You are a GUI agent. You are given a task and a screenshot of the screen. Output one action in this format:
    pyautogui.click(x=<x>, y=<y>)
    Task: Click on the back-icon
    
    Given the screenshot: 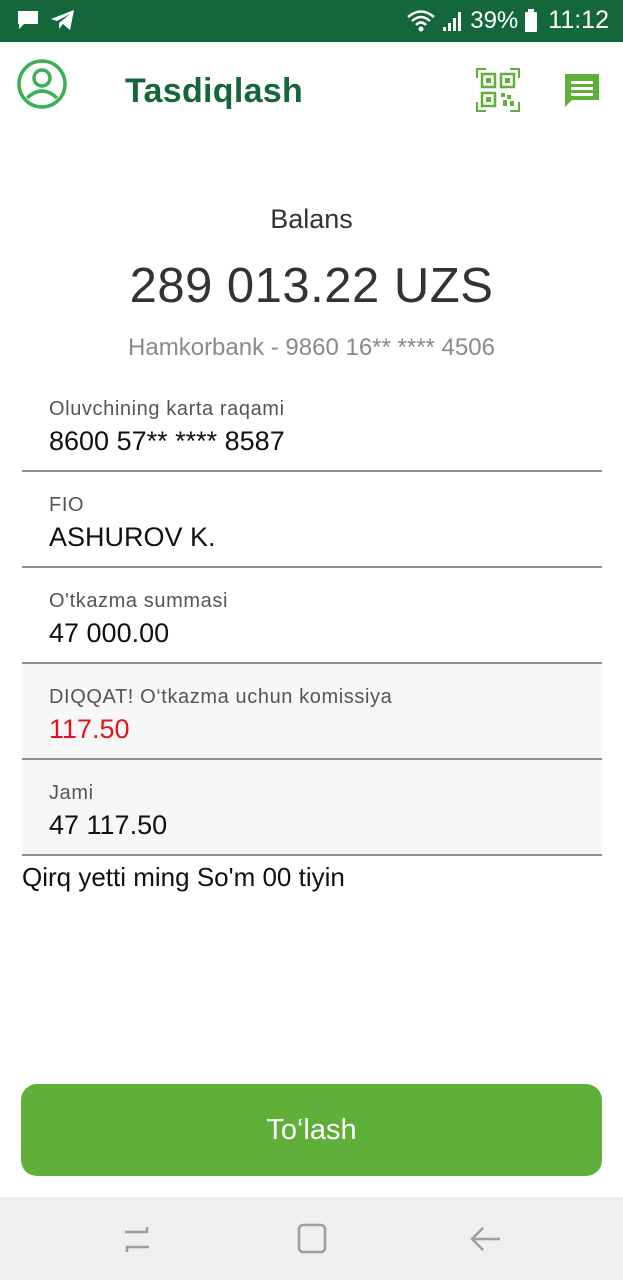 What is the action you would take?
    pyautogui.click(x=486, y=1239)
    